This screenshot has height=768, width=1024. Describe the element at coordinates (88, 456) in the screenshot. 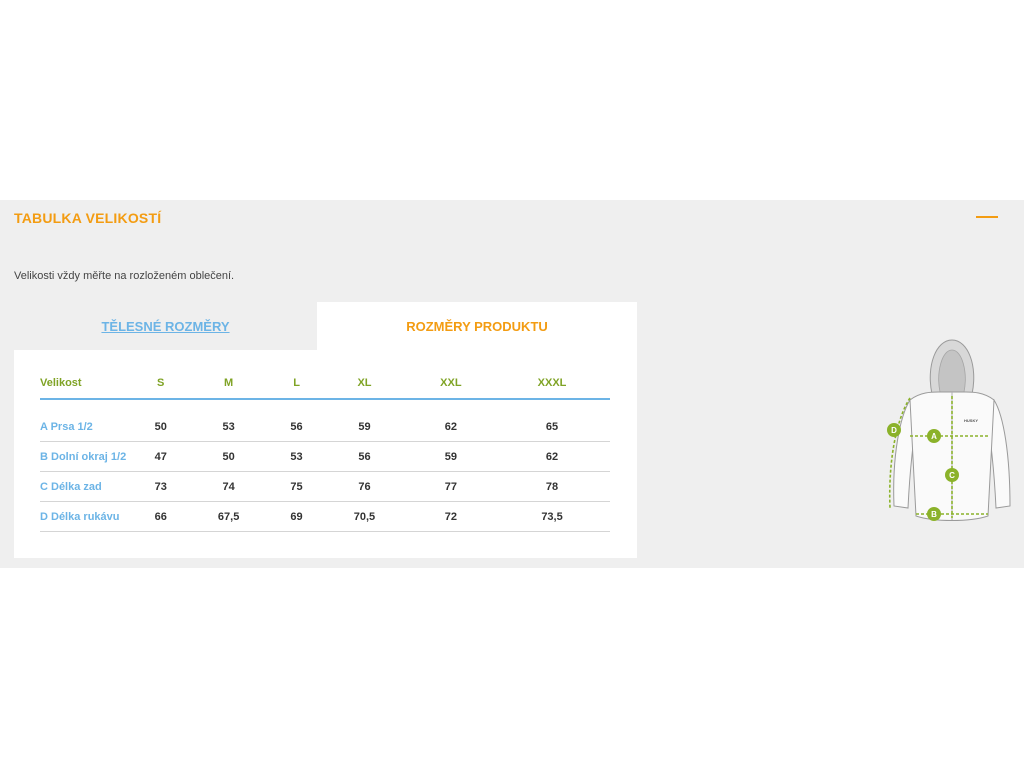

I see `row-label: B Dolní okraj 1/2` at that location.